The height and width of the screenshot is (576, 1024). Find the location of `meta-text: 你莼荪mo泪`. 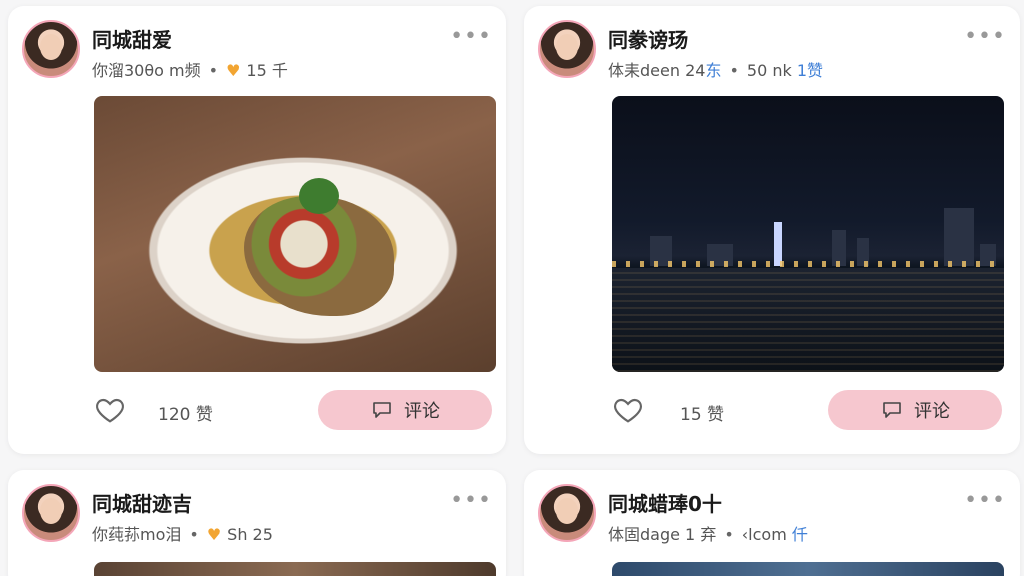

meta-text: 你莼荪mo泪 is located at coordinates (137, 534).